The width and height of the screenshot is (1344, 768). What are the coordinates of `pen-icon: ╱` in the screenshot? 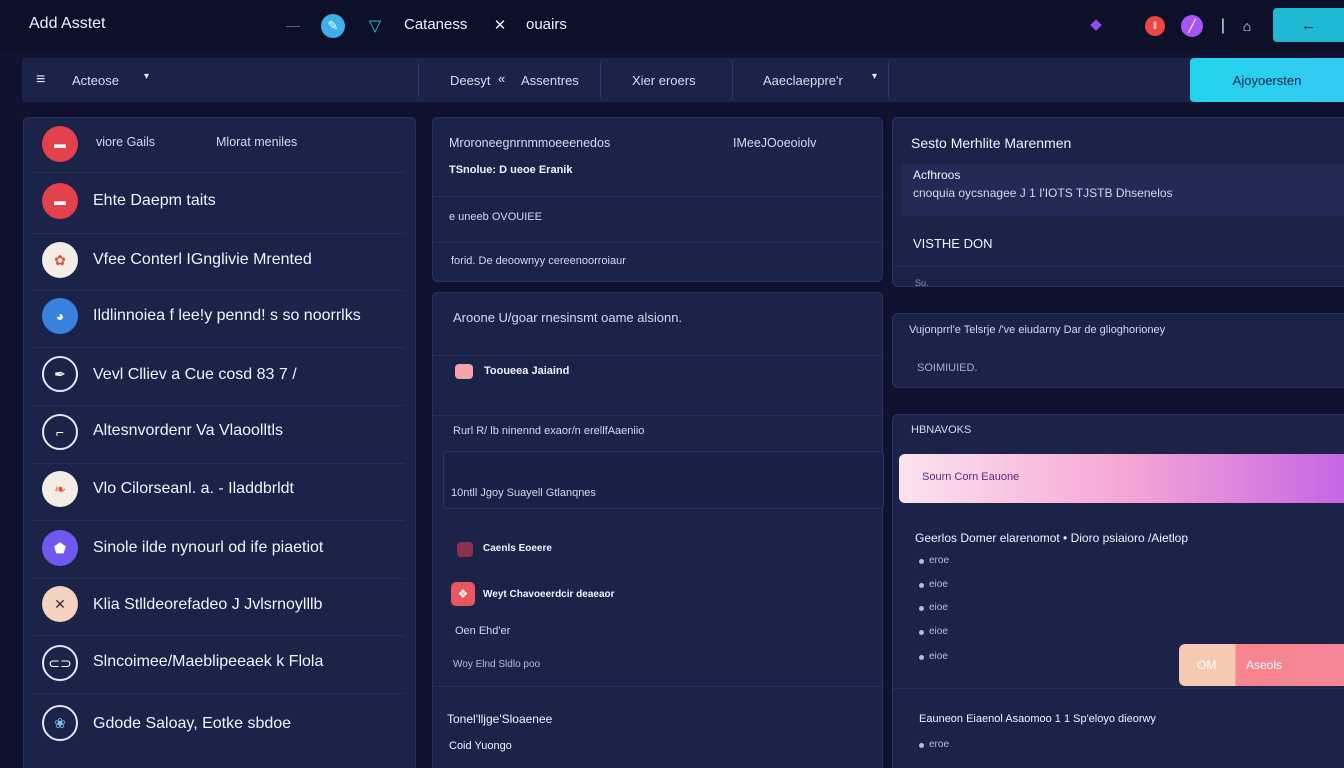 It's located at (1192, 26).